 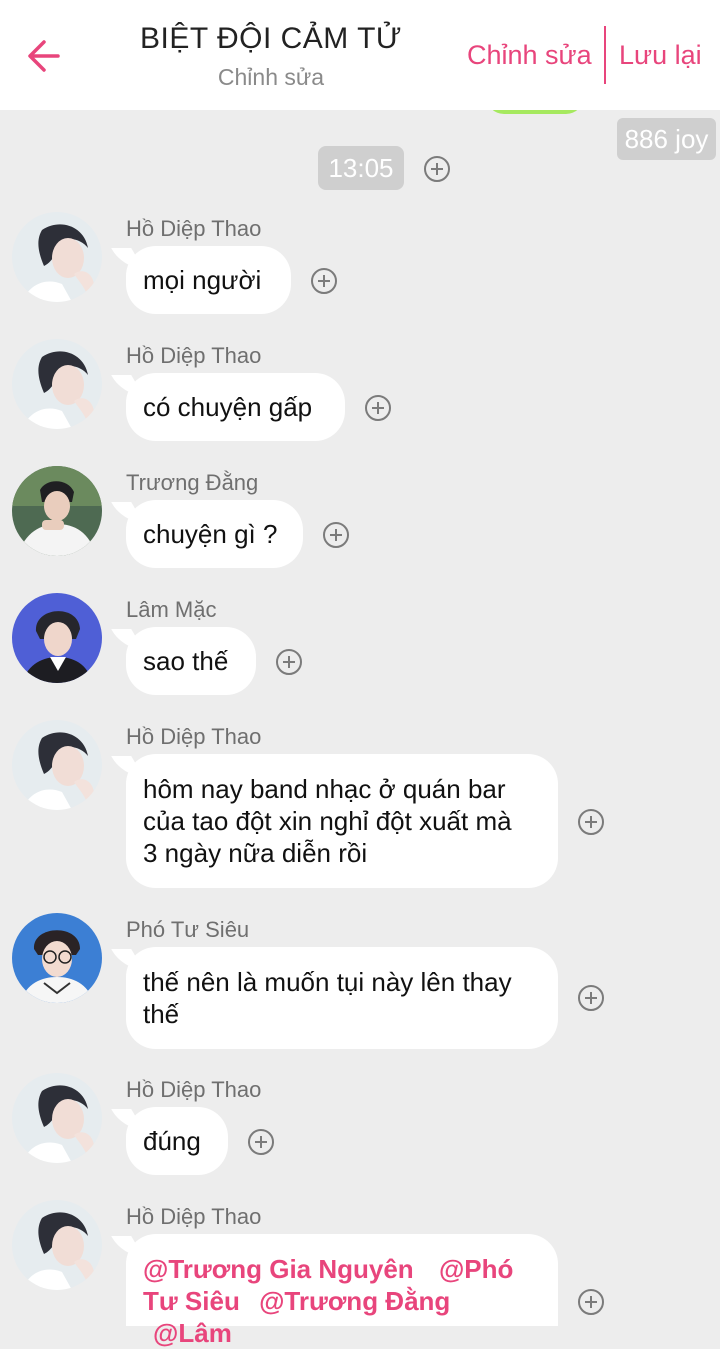 What do you see at coordinates (342, 998) in the screenshot?
I see `message-bubble: thế nên là muốn tụi này lên thay thế` at bounding box center [342, 998].